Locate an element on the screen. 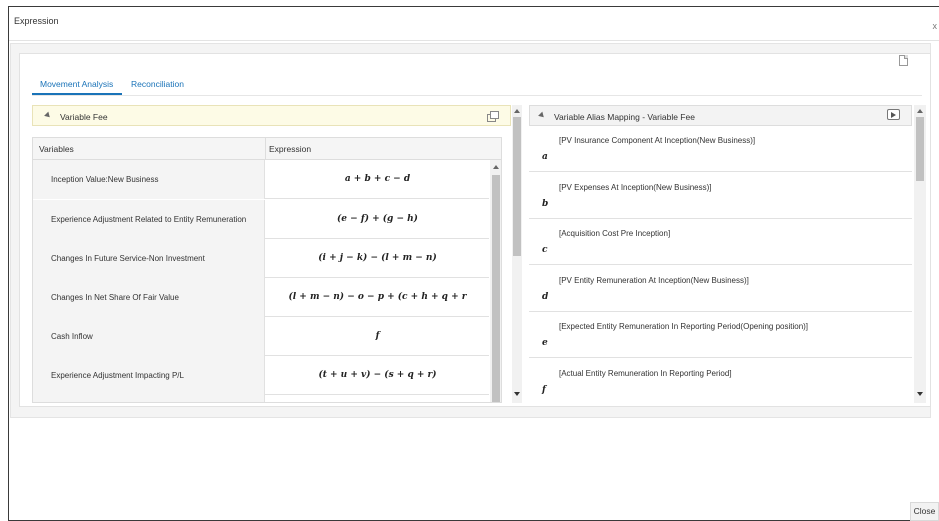 The height and width of the screenshot is (521, 939). expression-formula: a + b + c − d is located at coordinates (377, 179).